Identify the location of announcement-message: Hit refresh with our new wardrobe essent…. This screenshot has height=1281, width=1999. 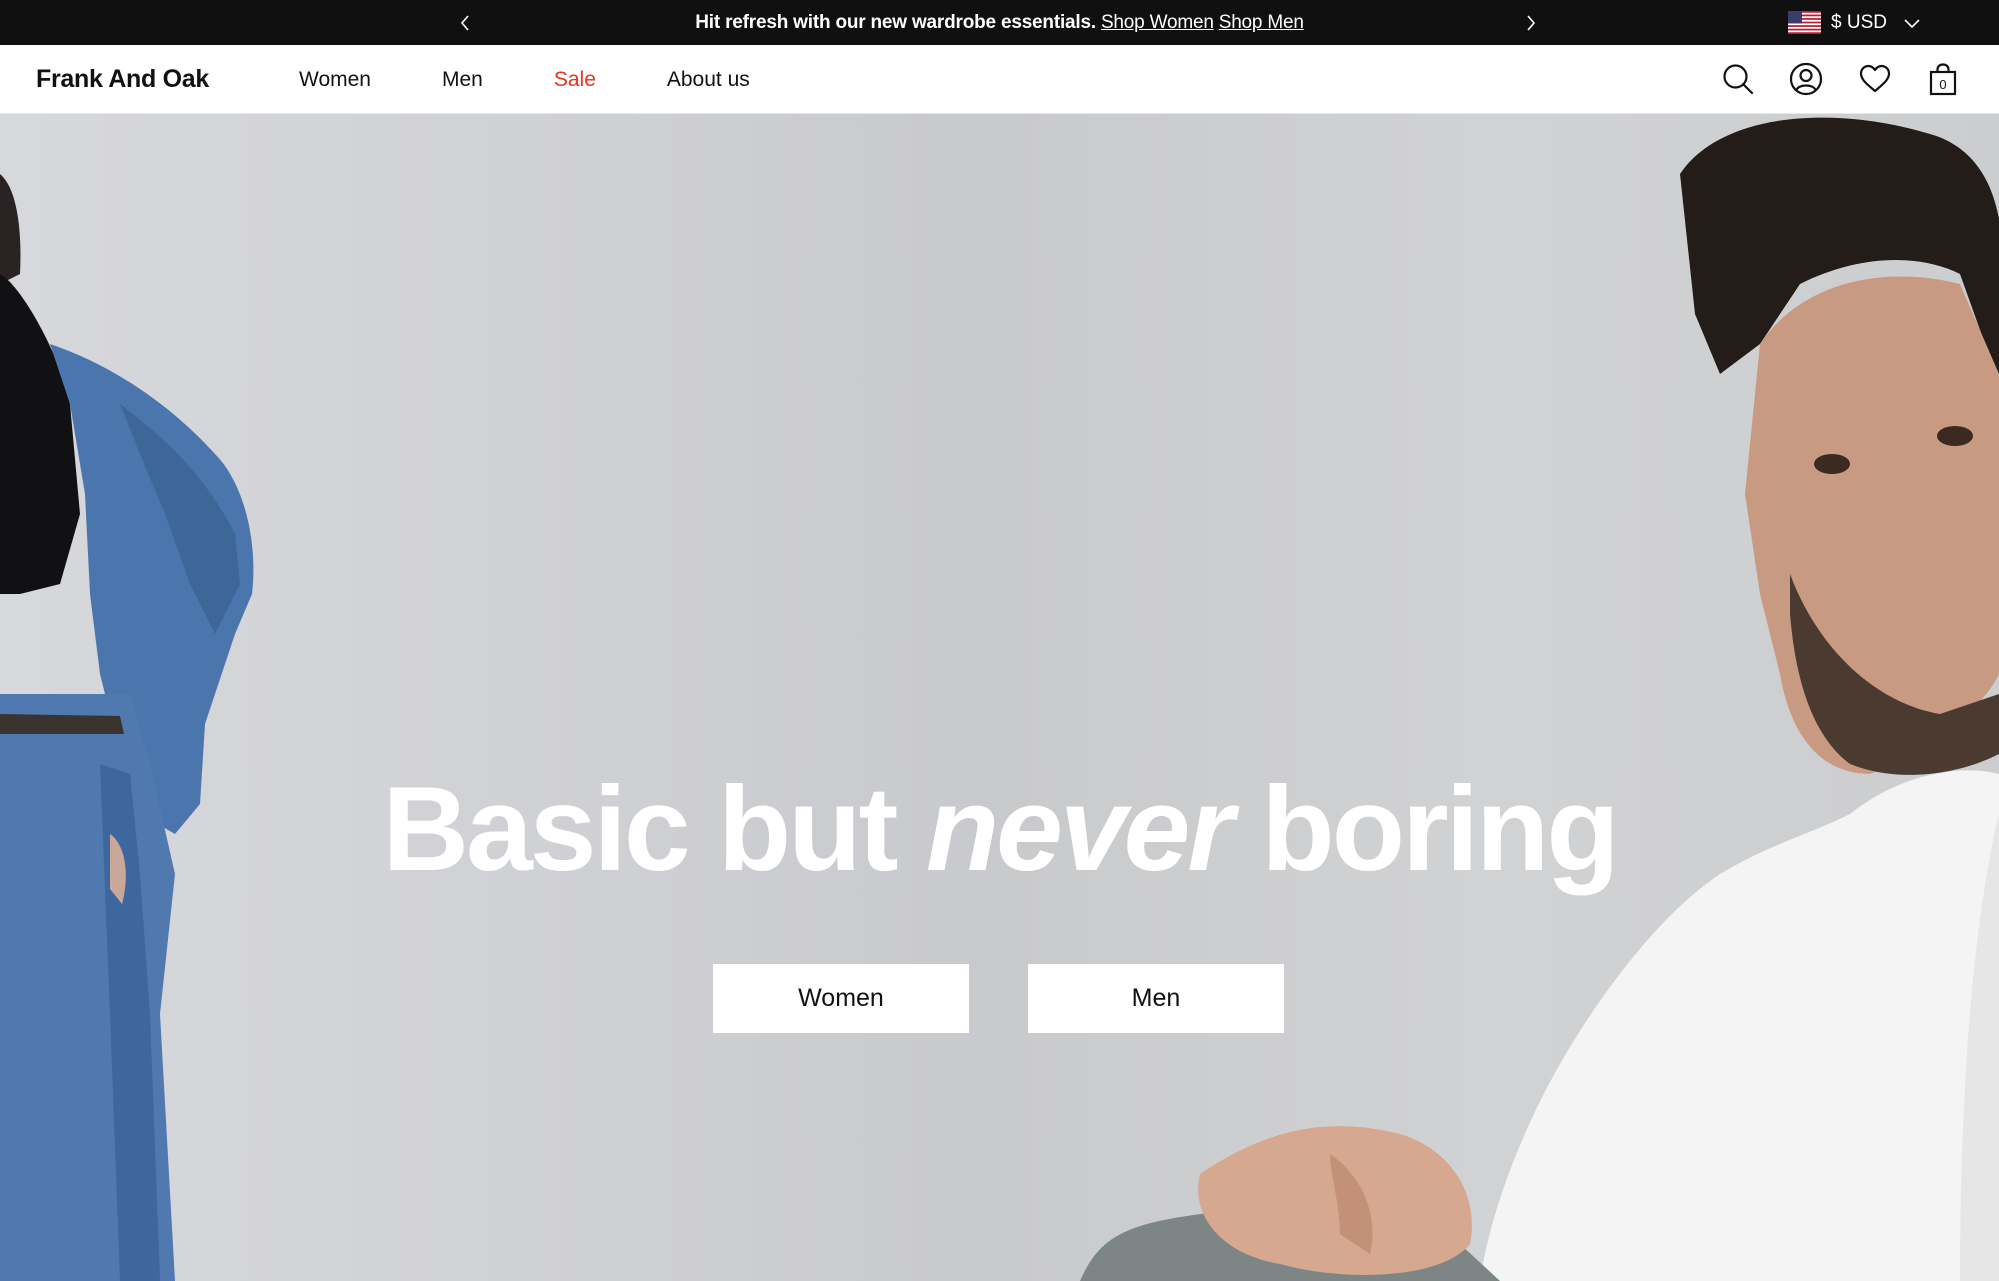
(999, 22).